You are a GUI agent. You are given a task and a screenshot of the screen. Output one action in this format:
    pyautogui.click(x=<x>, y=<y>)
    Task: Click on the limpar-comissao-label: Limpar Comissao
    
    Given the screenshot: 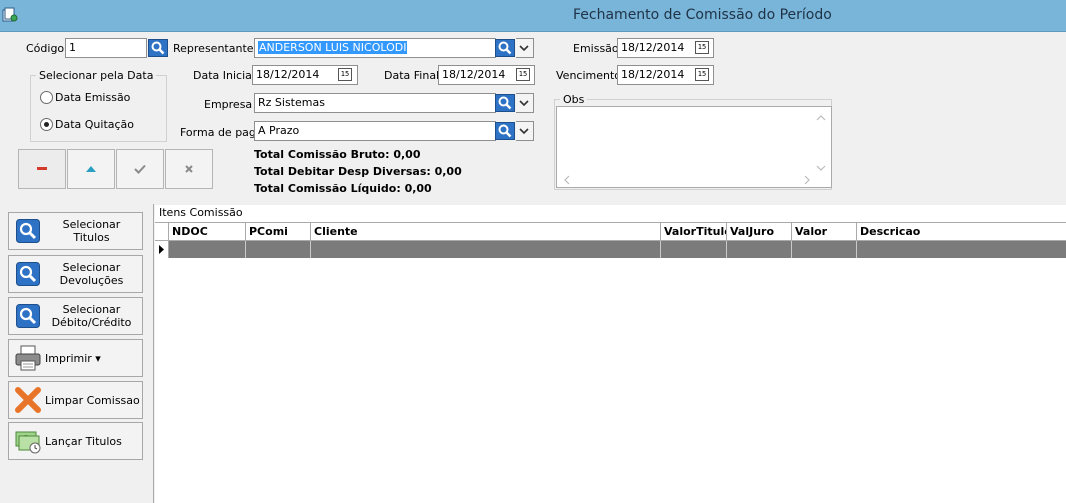 What is the action you would take?
    pyautogui.click(x=92, y=400)
    